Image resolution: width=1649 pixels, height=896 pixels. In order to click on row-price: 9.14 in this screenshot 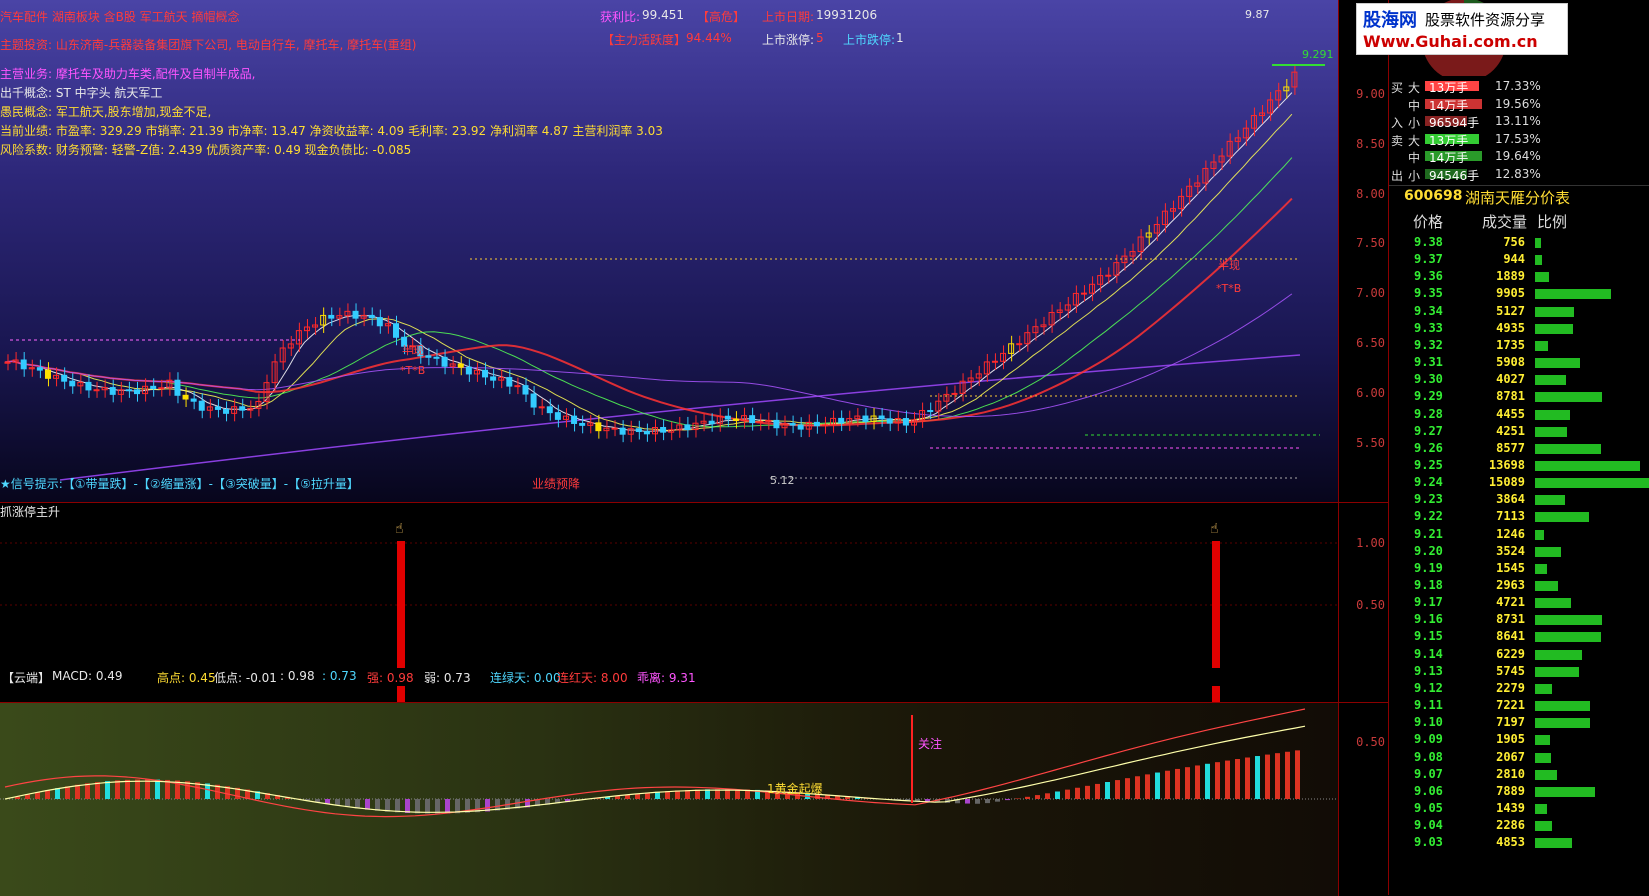, I will do `click(1428, 654)`.